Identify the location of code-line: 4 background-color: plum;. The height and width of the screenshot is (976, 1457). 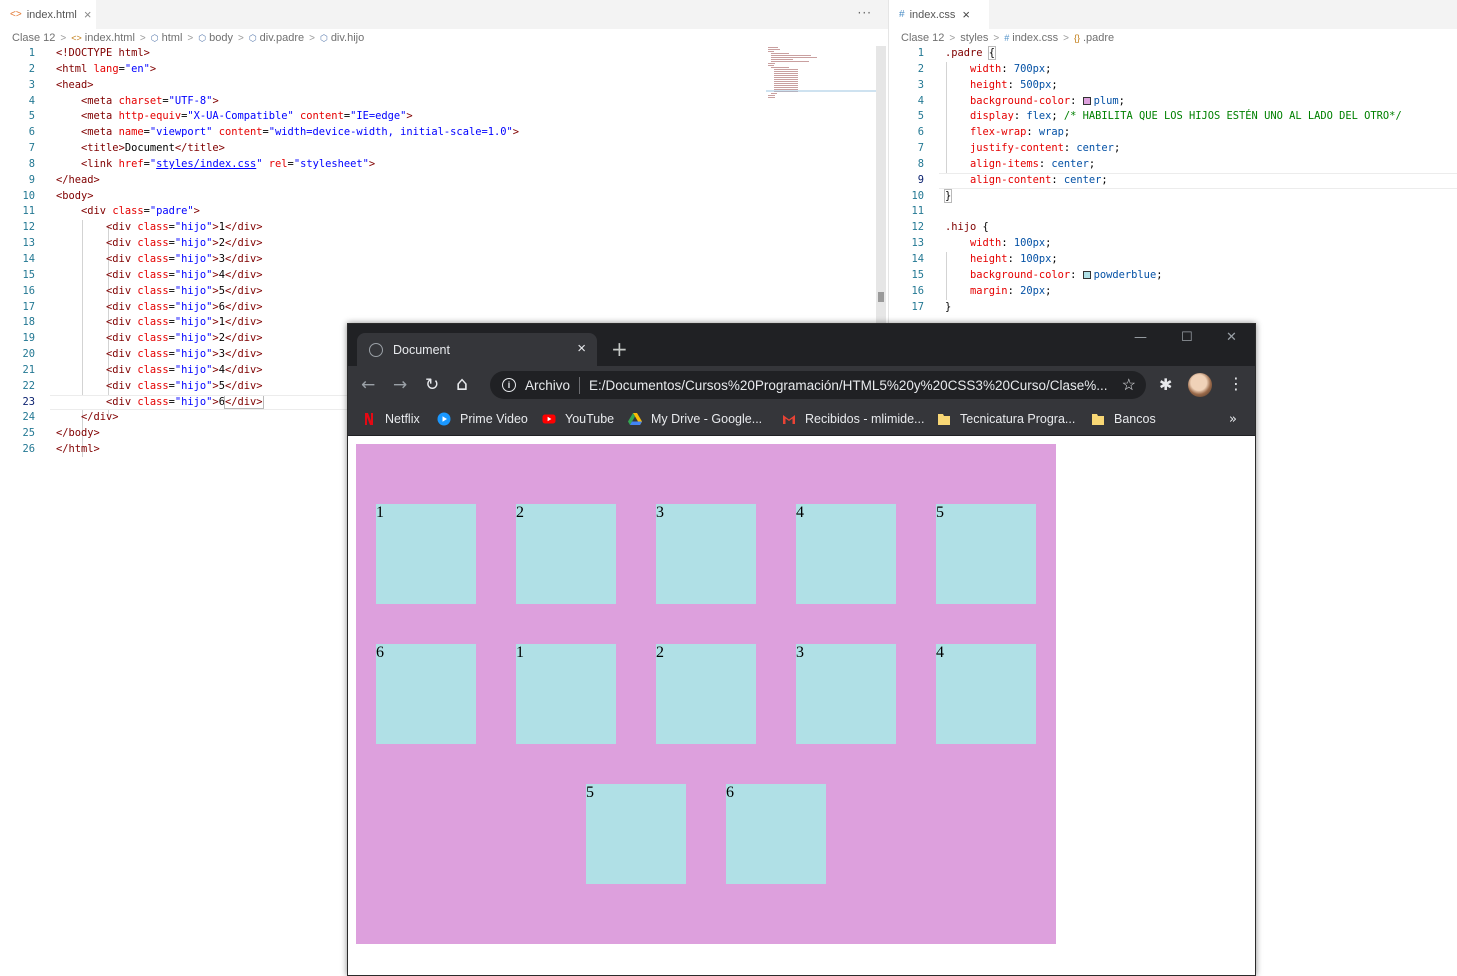
(1173, 102).